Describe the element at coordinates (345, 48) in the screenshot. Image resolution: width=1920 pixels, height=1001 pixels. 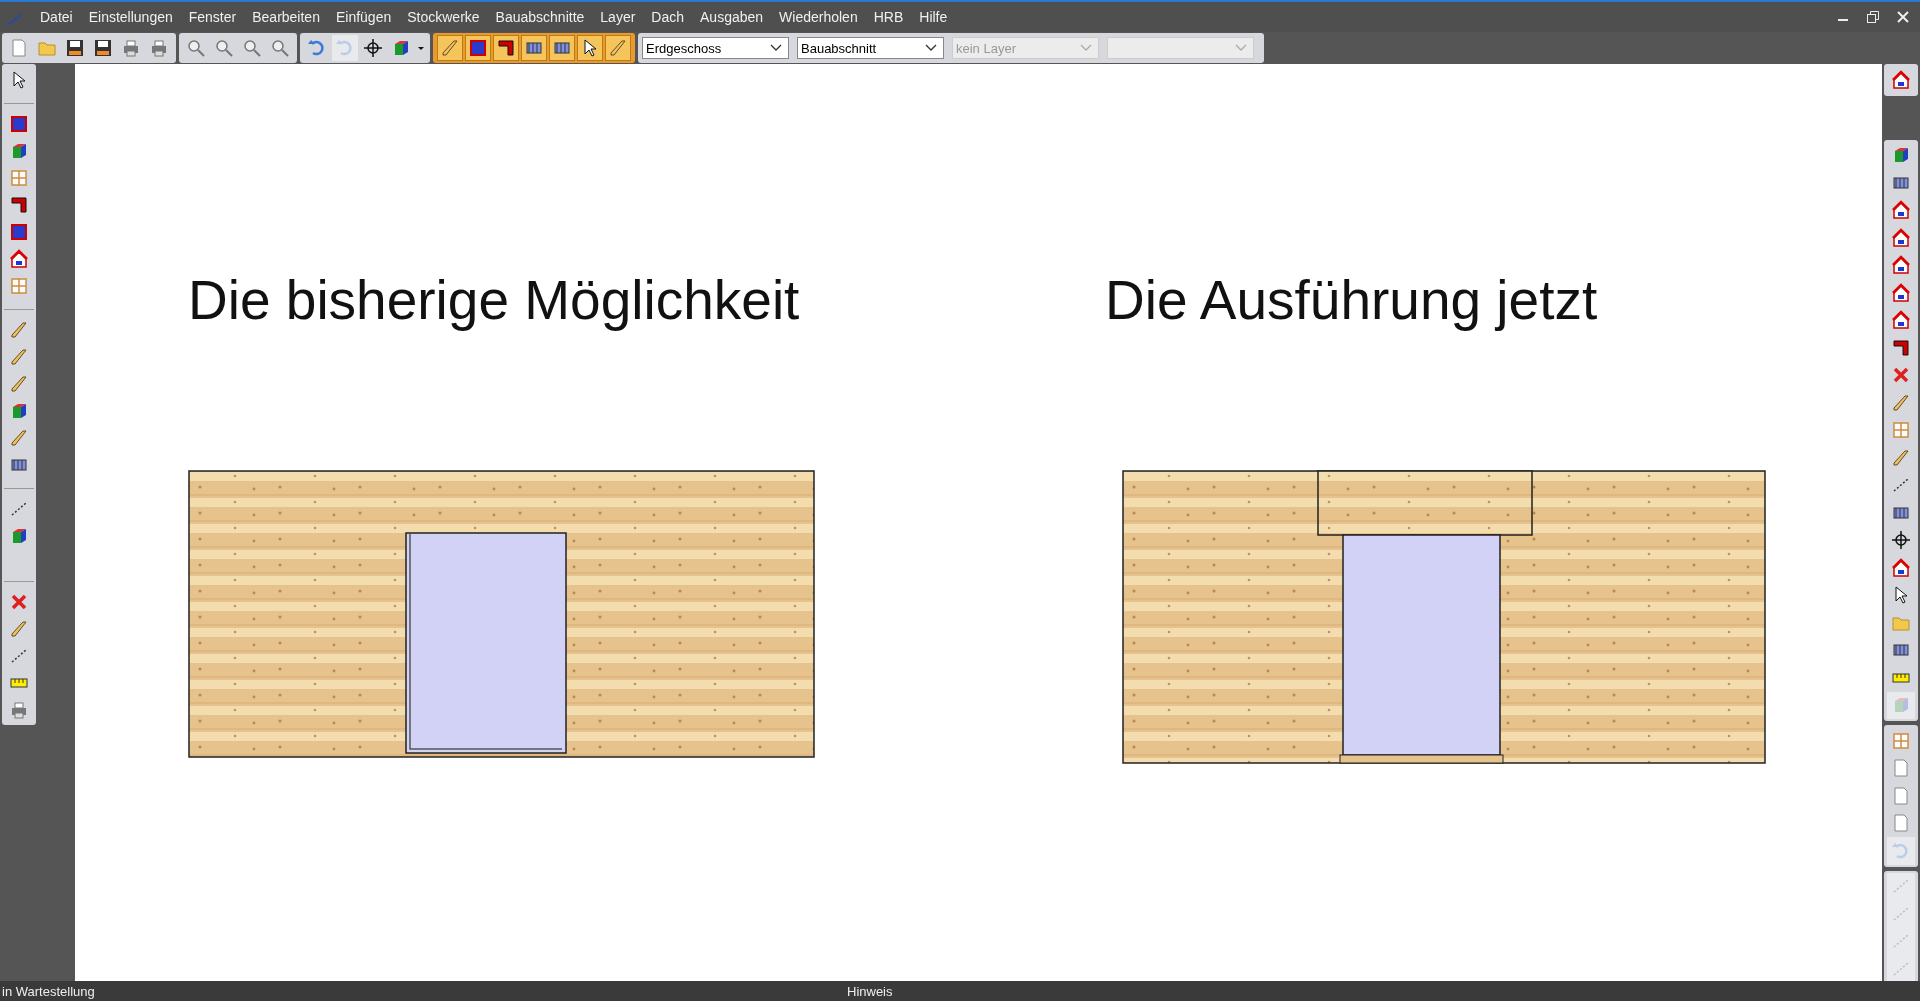
I see `redo-icon` at that location.